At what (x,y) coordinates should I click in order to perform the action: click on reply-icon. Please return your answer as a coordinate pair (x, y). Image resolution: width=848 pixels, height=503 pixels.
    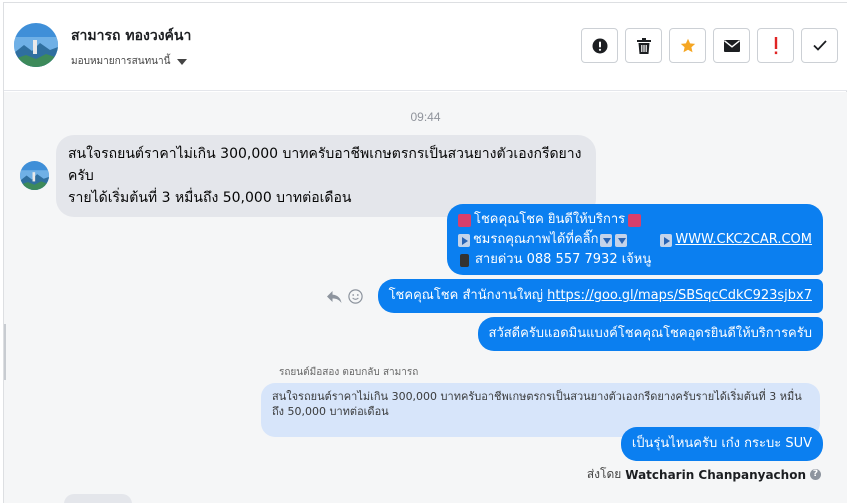
    Looking at the image, I should click on (334, 297).